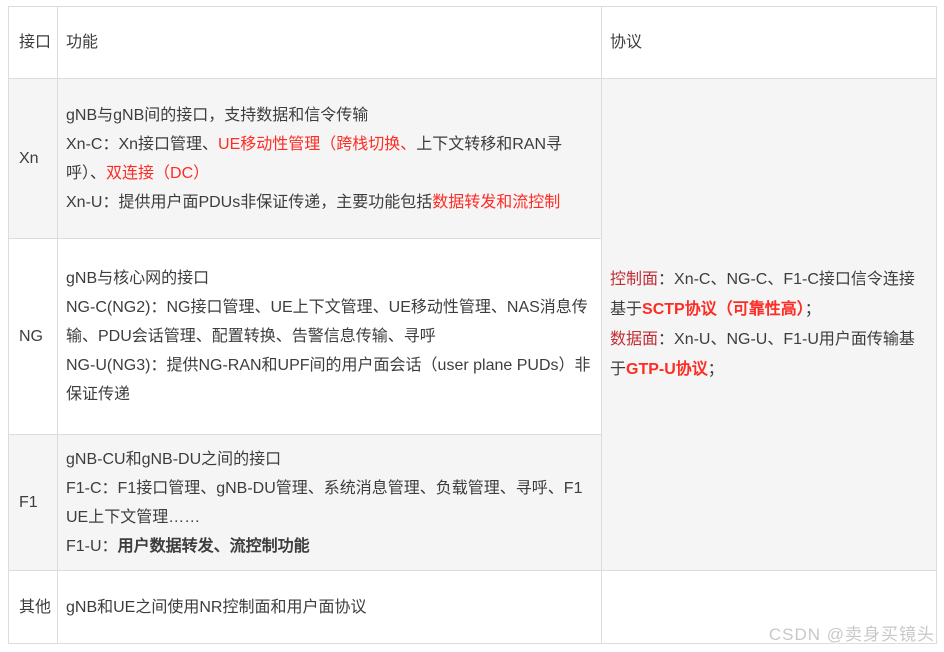 The width and height of the screenshot is (944, 652). Describe the element at coordinates (723, 309) in the screenshot. I see `text-segment: SCTP协议（可靠性高）` at that location.